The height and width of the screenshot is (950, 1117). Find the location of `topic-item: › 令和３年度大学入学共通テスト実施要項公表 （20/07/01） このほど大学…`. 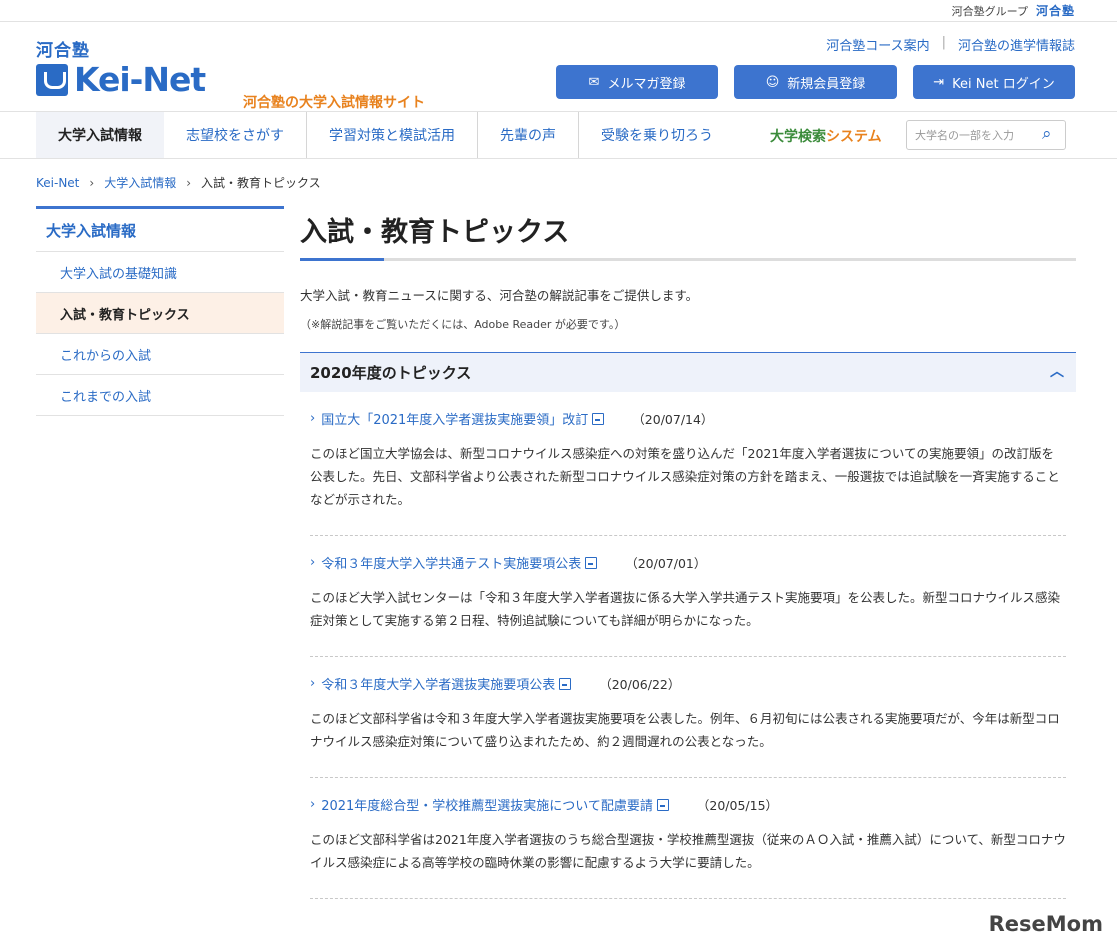

topic-item: › 令和３年度大学入学共通テスト実施要項公表 （20/07/01） このほど大学… is located at coordinates (688, 596).